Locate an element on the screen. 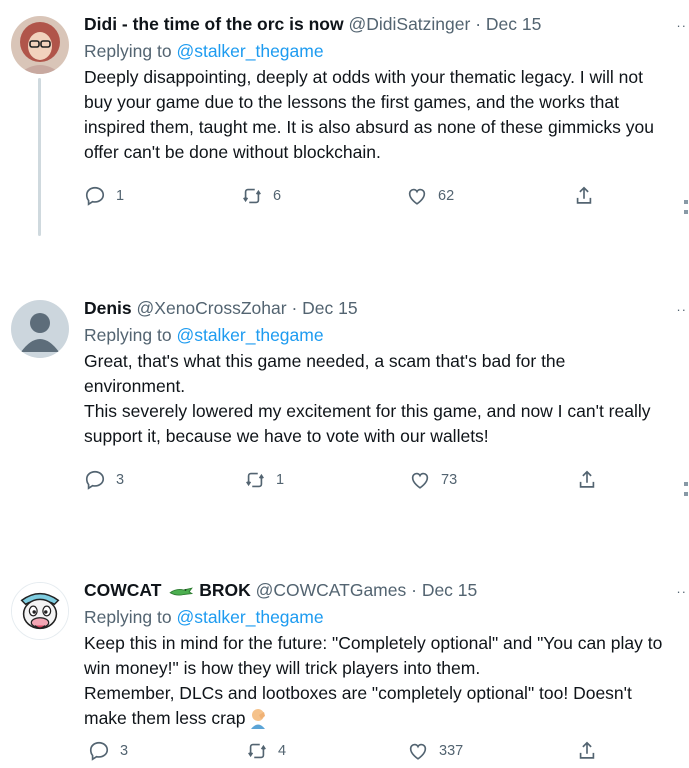  user-handle: @COWCATGames is located at coordinates (331, 590).